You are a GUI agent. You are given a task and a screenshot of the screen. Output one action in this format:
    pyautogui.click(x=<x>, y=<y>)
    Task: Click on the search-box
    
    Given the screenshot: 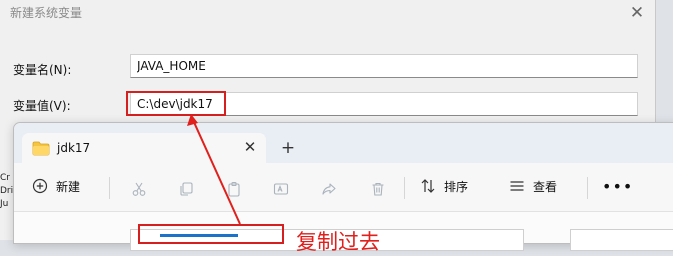 What is the action you would take?
    pyautogui.click(x=621, y=240)
    